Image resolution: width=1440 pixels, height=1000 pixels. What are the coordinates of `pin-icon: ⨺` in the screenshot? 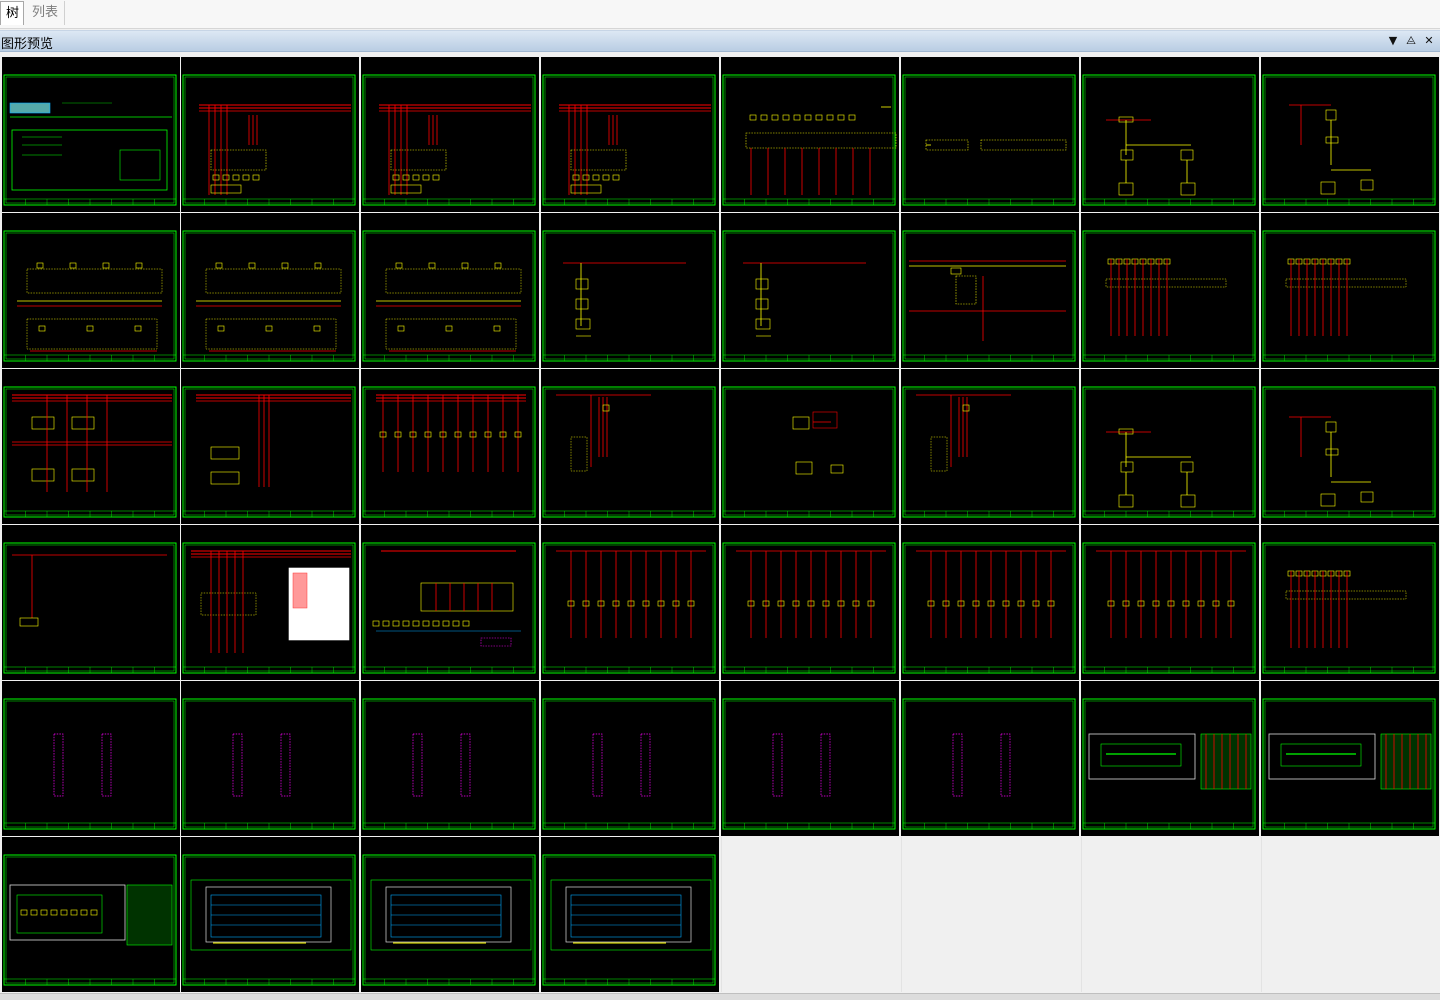 It's located at (1411, 41).